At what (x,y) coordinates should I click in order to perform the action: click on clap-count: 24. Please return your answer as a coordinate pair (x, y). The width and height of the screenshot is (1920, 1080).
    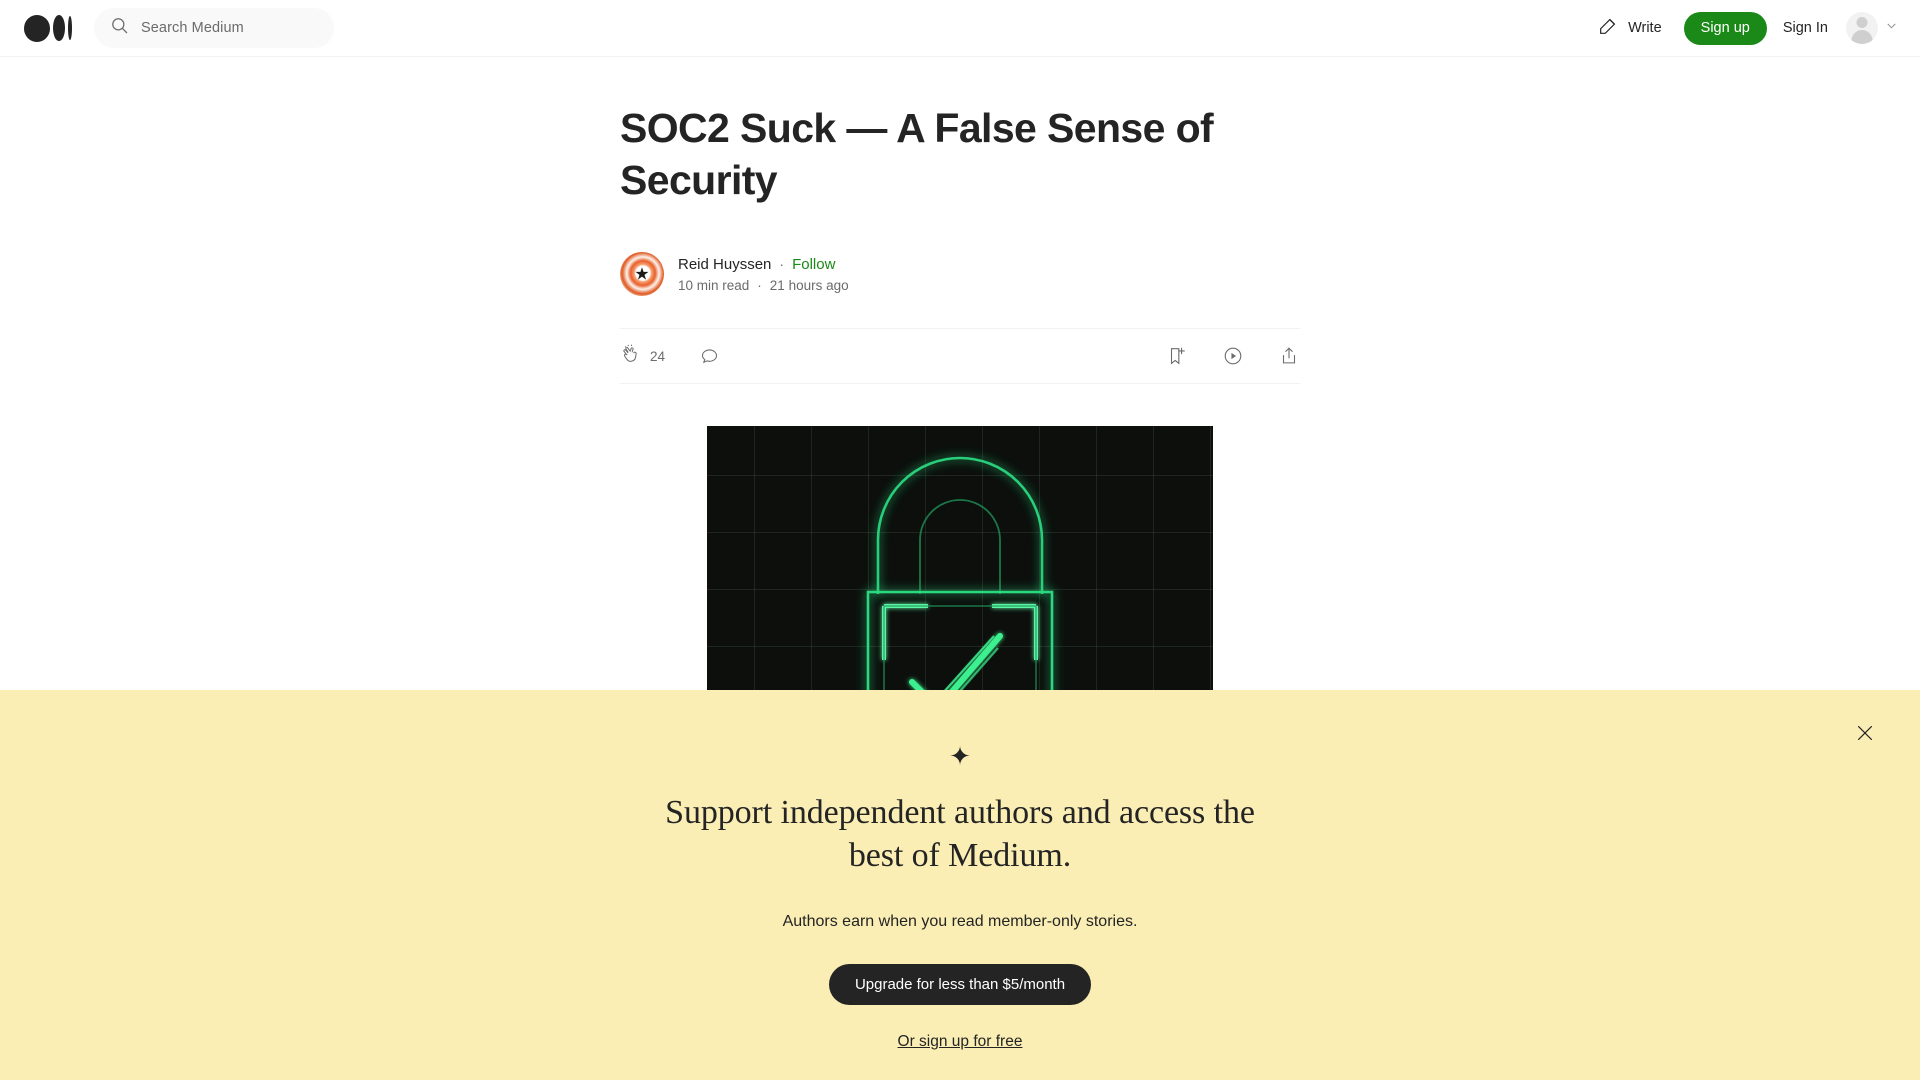
    Looking at the image, I should click on (658, 356).